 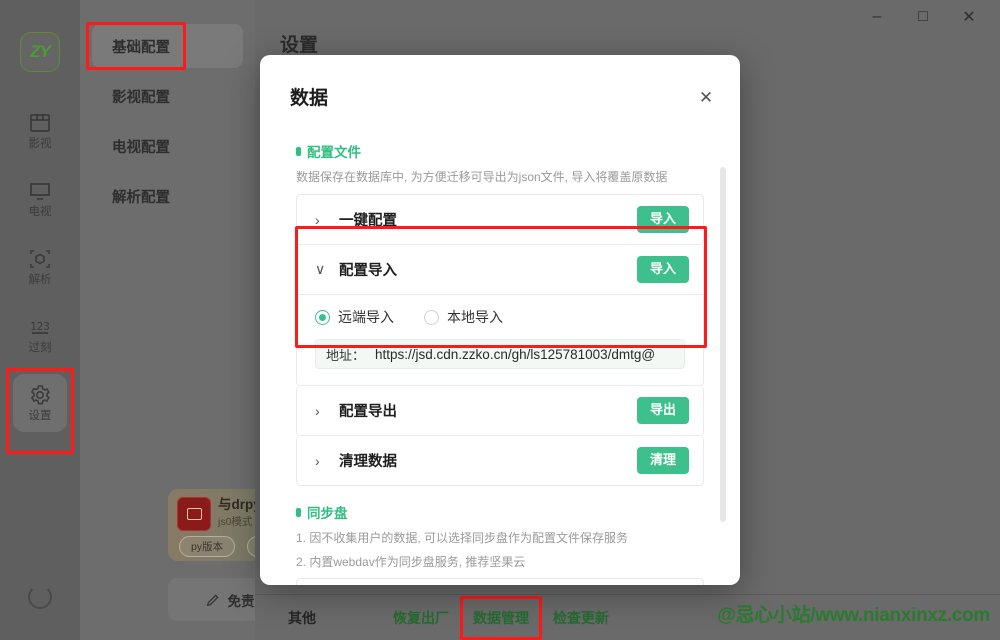 I want to click on import-button-config-import: 导入, so click(x=662, y=269).